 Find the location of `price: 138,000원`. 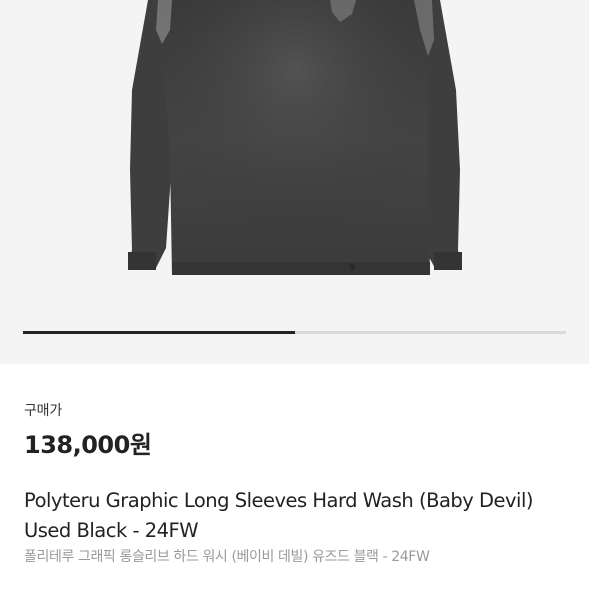

price: 138,000원 is located at coordinates (88, 445).